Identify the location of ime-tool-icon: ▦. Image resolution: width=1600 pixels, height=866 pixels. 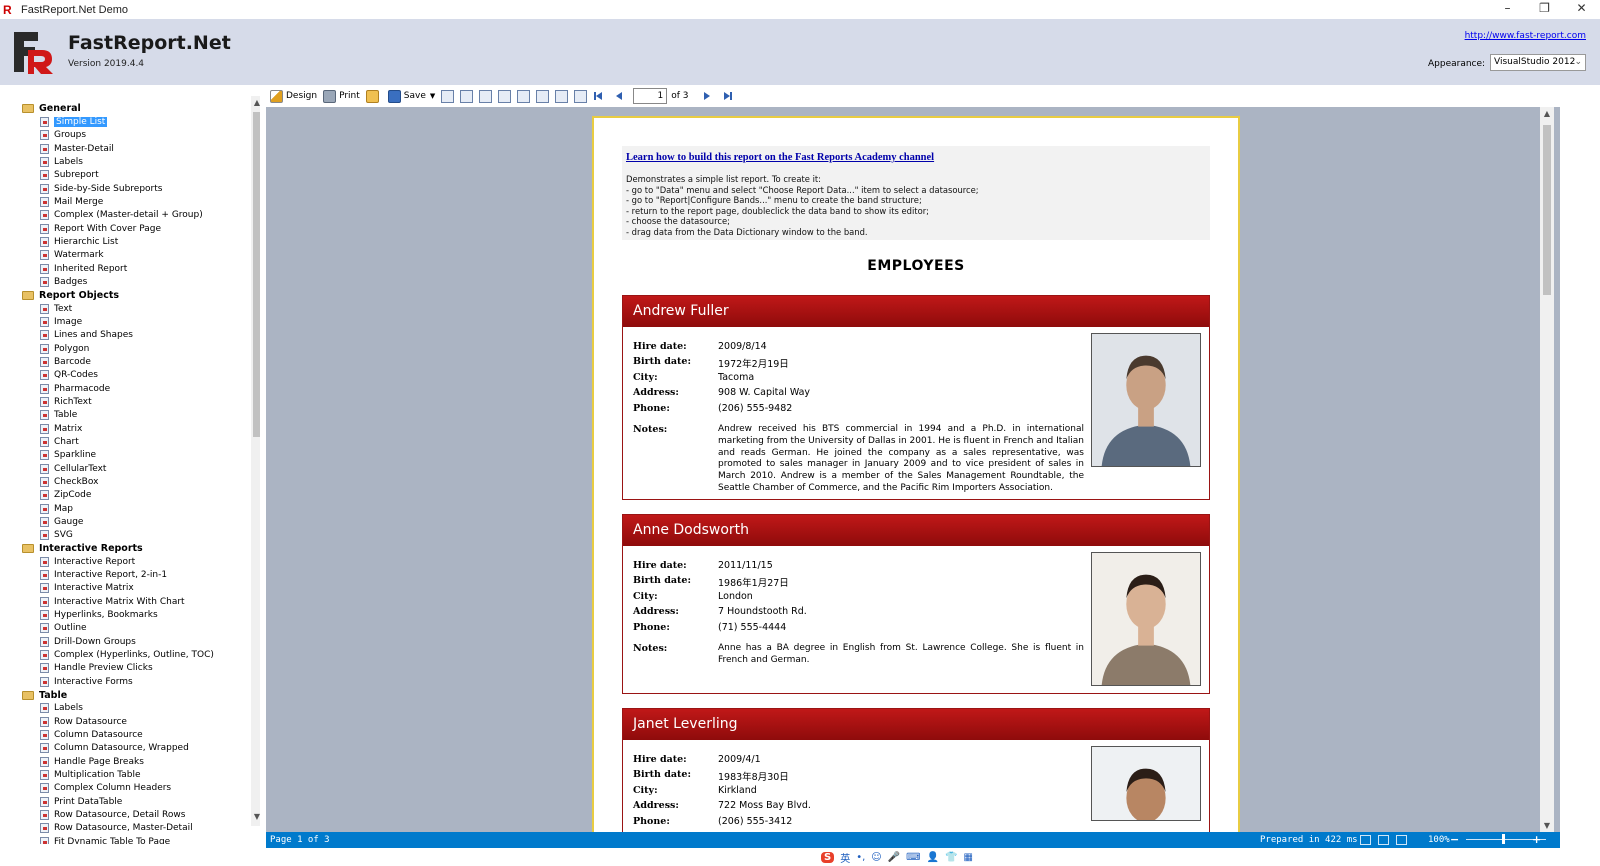
(968, 857).